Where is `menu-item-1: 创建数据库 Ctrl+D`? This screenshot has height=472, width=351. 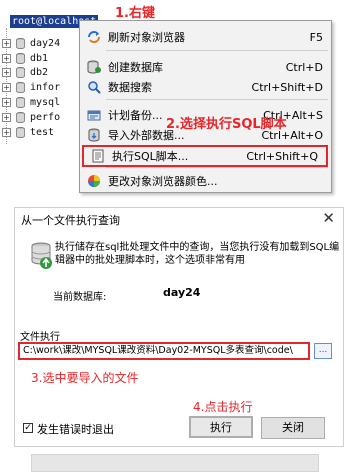 menu-item-1: 创建数据库 Ctrl+D is located at coordinates (205, 67).